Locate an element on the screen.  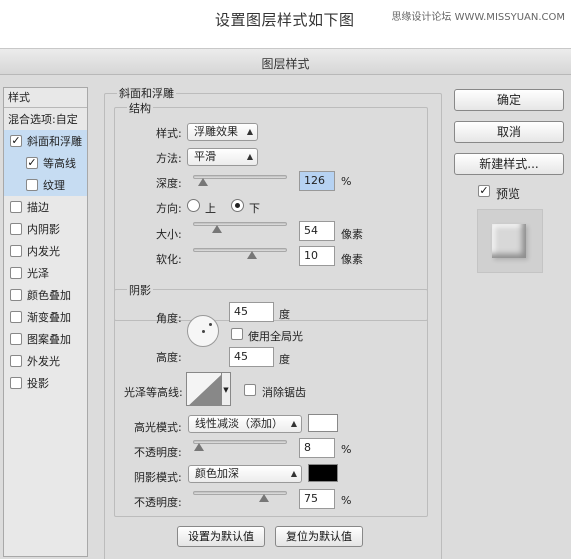
highlight-mode-label: 高光模式: is located at coordinates (158, 427).